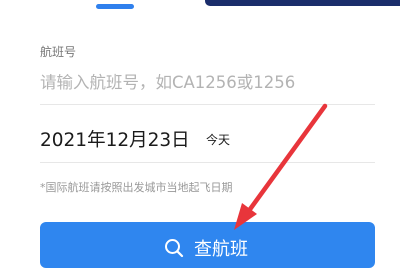 The width and height of the screenshot is (400, 268). Describe the element at coordinates (218, 140) in the screenshot. I see `today-hint: 今天` at that location.